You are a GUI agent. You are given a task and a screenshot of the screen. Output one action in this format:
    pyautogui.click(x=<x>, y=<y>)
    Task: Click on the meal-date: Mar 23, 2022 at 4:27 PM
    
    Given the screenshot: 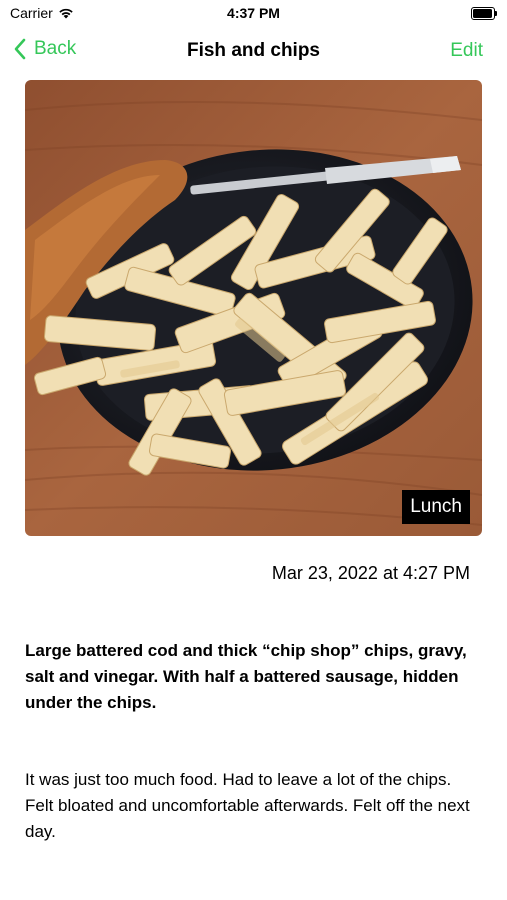 What is the action you would take?
    pyautogui.click(x=370, y=573)
    